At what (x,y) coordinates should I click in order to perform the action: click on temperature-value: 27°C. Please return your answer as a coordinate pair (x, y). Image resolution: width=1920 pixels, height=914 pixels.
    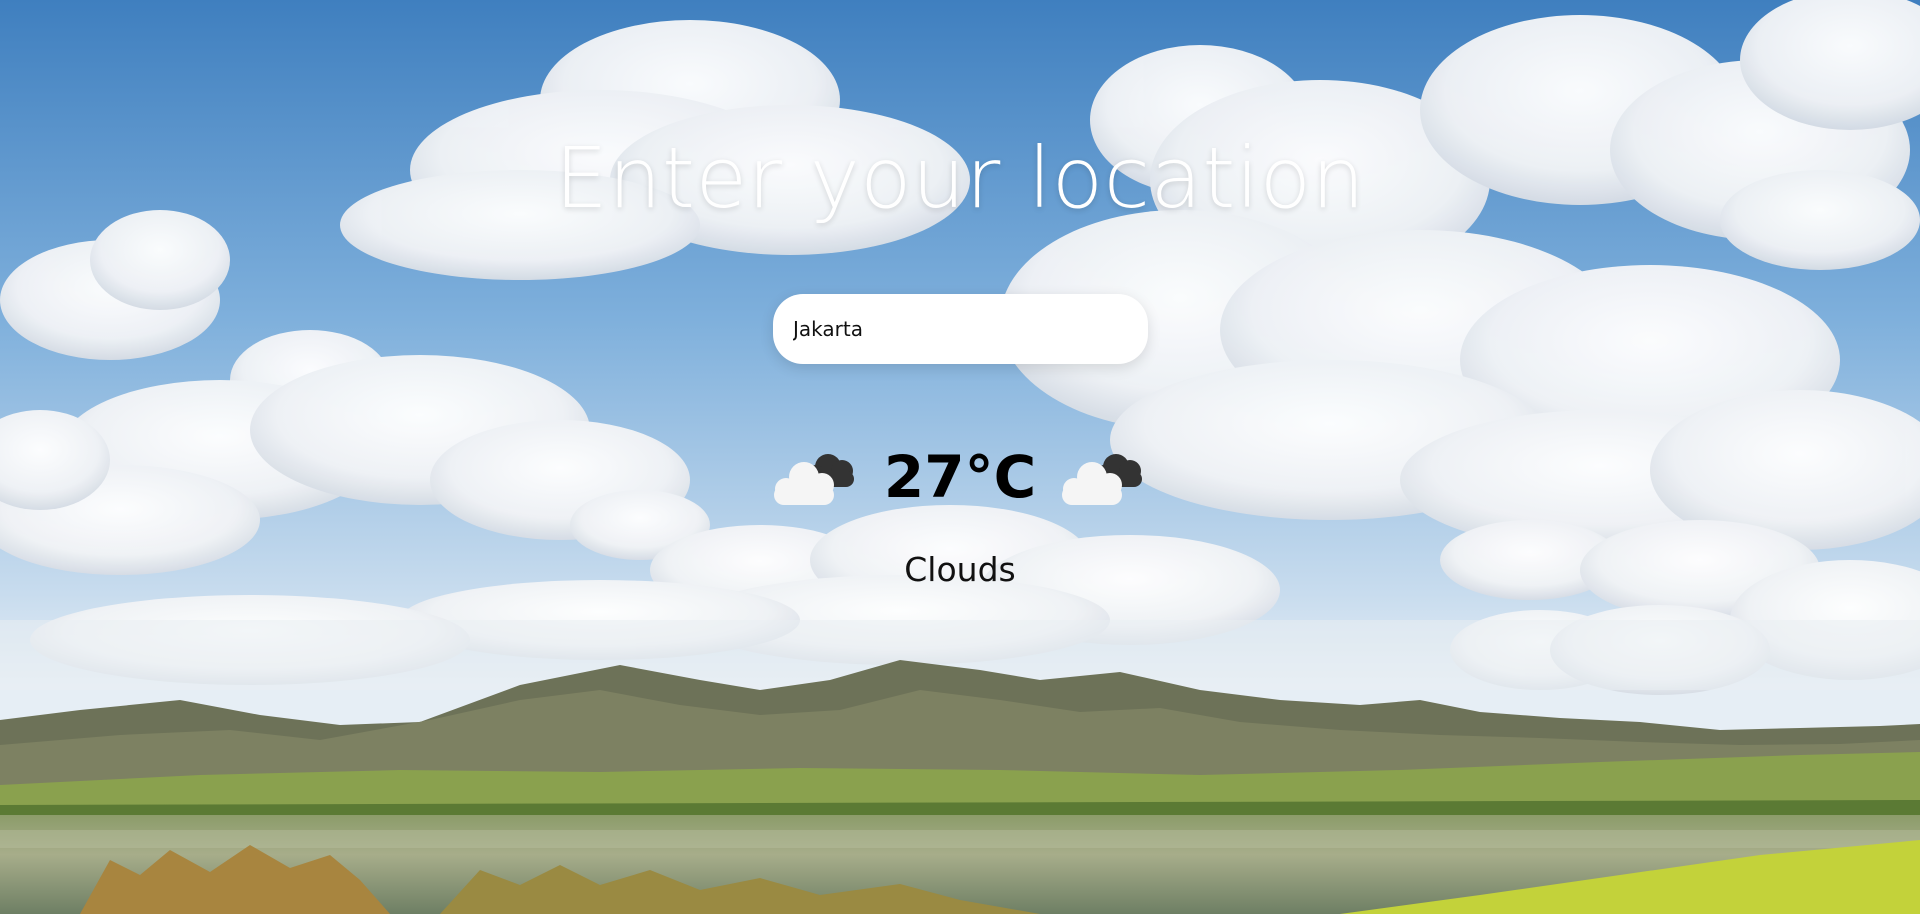
    Looking at the image, I should click on (960, 477).